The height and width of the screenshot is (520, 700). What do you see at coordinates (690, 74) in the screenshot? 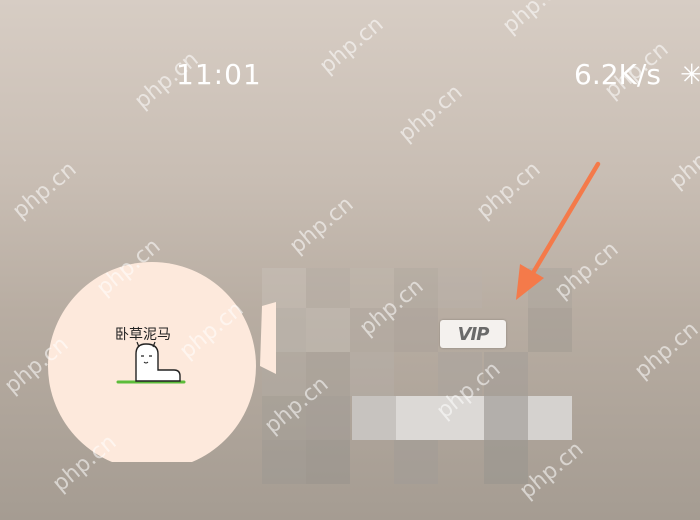
I see `status-partial-icon: ✳` at bounding box center [690, 74].